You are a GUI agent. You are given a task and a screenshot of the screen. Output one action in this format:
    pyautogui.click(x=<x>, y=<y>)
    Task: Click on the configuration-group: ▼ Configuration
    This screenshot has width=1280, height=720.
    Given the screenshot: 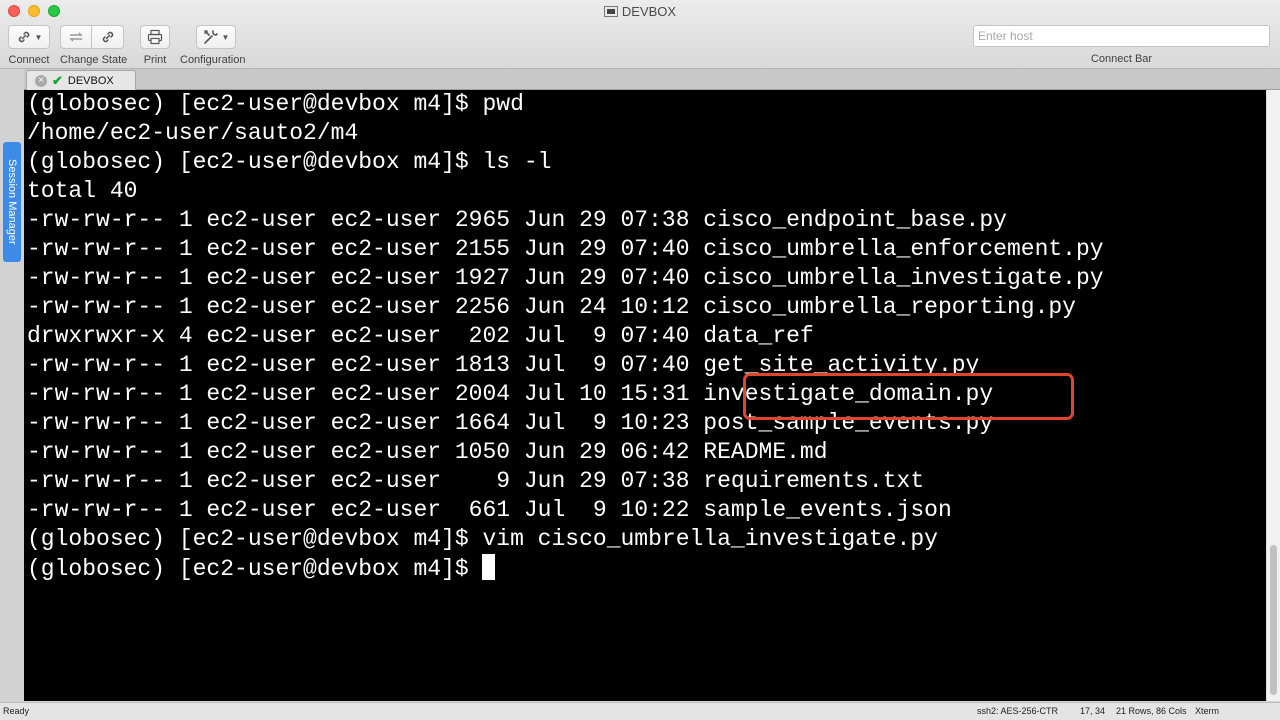 What is the action you would take?
    pyautogui.click(x=212, y=45)
    